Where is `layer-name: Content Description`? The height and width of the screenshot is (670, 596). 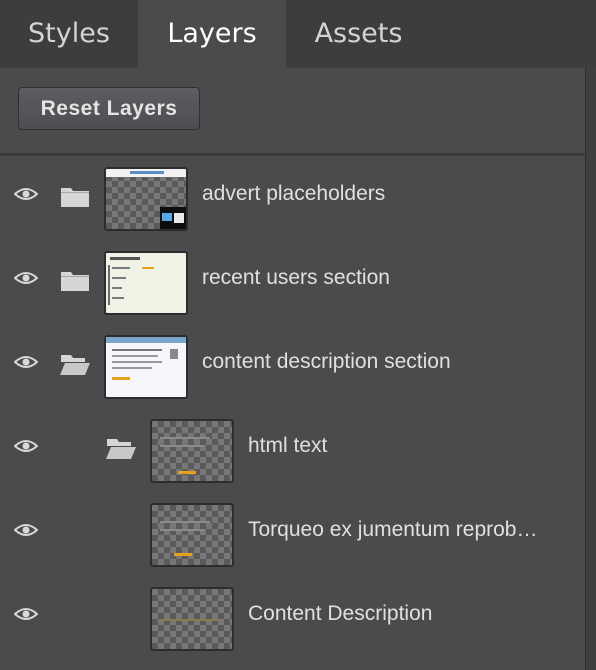 layer-name: Content Description is located at coordinates (413, 614).